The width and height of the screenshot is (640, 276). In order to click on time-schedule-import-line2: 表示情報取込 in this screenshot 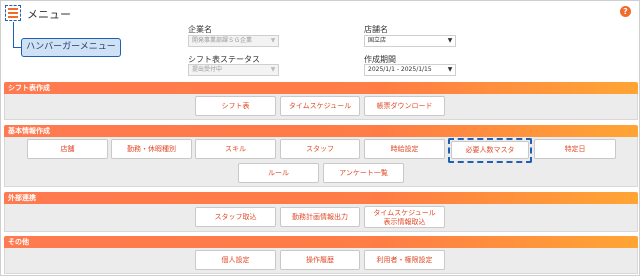, I will do `click(404, 222)`.